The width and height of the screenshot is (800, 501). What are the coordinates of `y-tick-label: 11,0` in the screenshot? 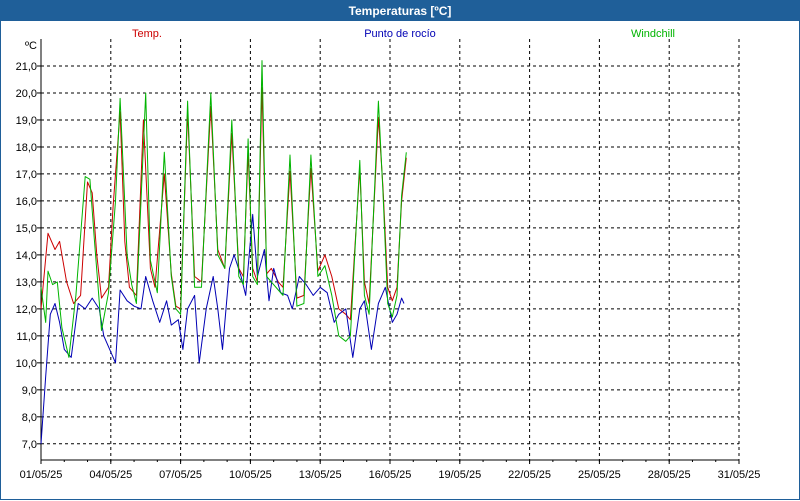 It's located at (26, 337).